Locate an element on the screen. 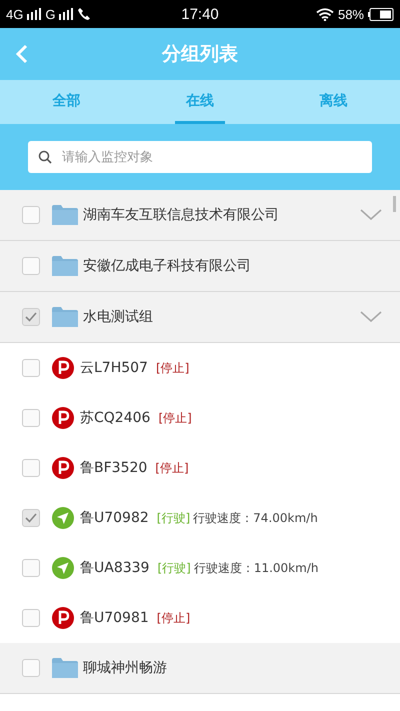  battery-percentage: 58% is located at coordinates (351, 14).